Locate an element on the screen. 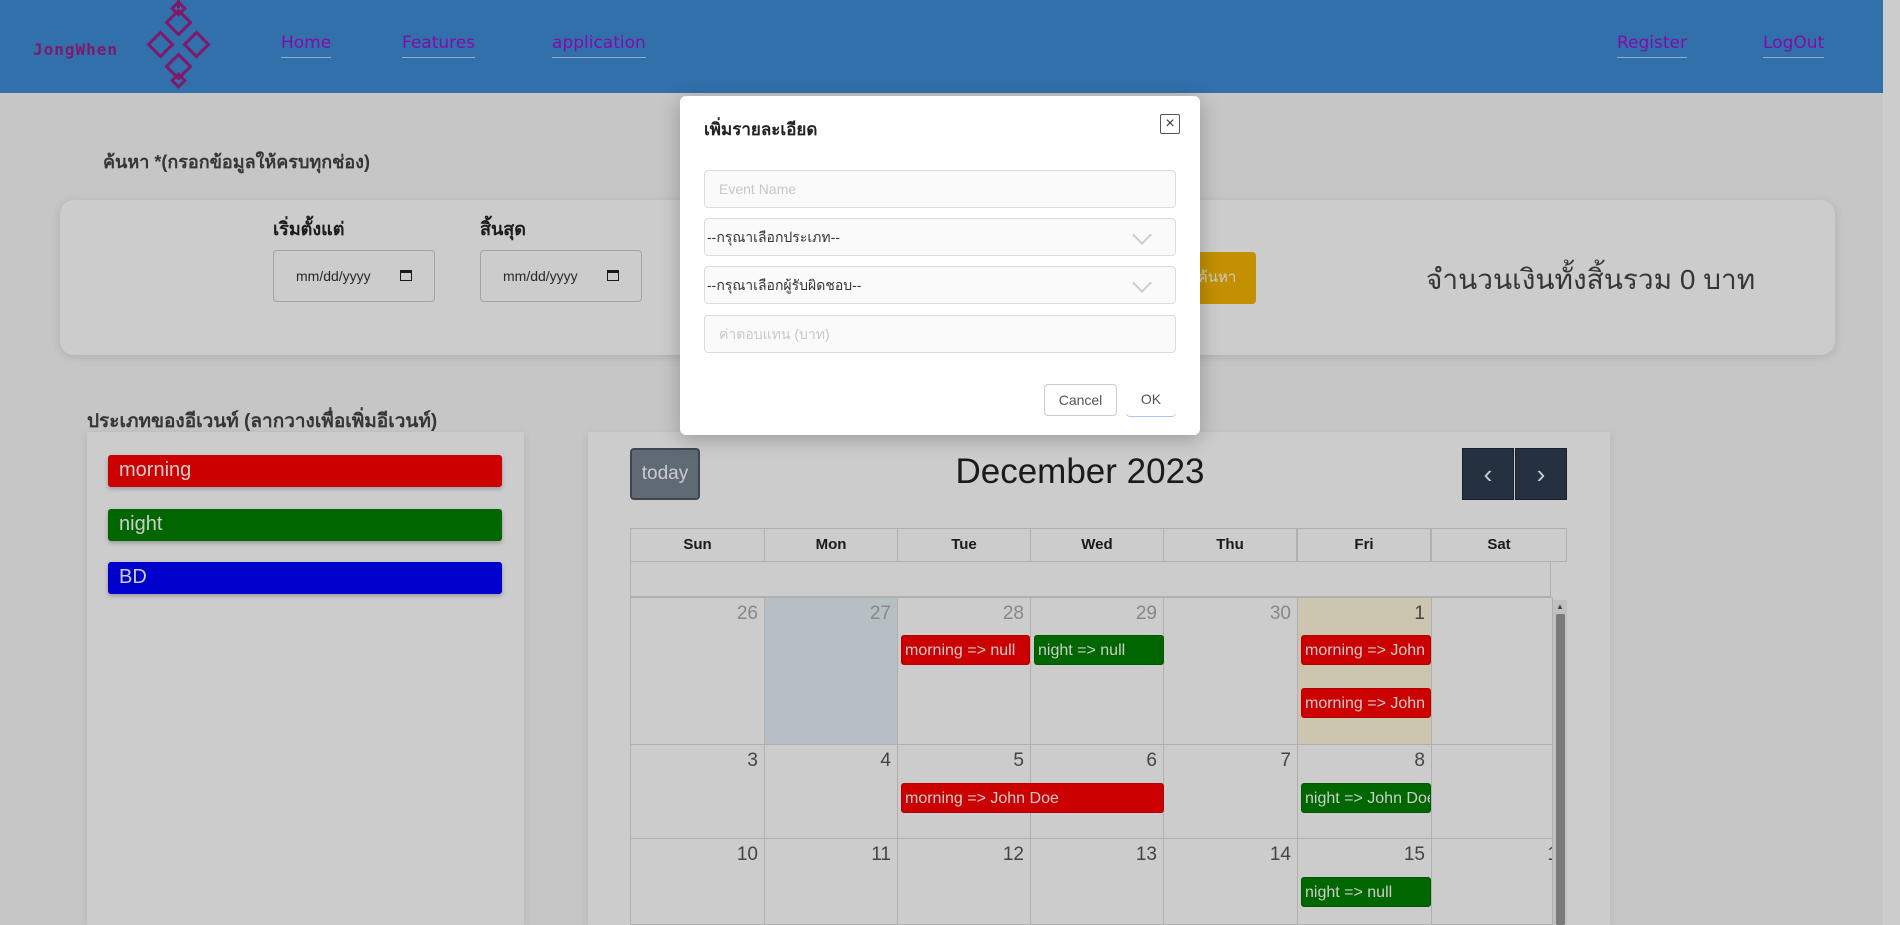 Image resolution: width=1900 pixels, height=925 pixels. event-type-select: --กรุณาเลือกประเภท-- is located at coordinates (940, 237).